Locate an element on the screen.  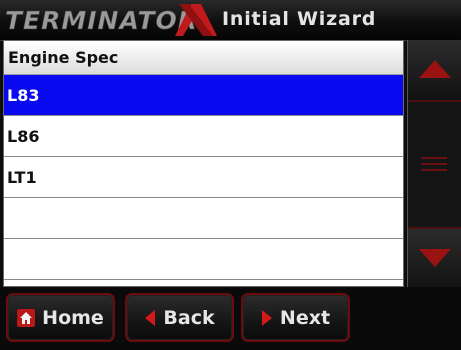
terminator-x-logo: TERMINATOR is located at coordinates (111, 20).